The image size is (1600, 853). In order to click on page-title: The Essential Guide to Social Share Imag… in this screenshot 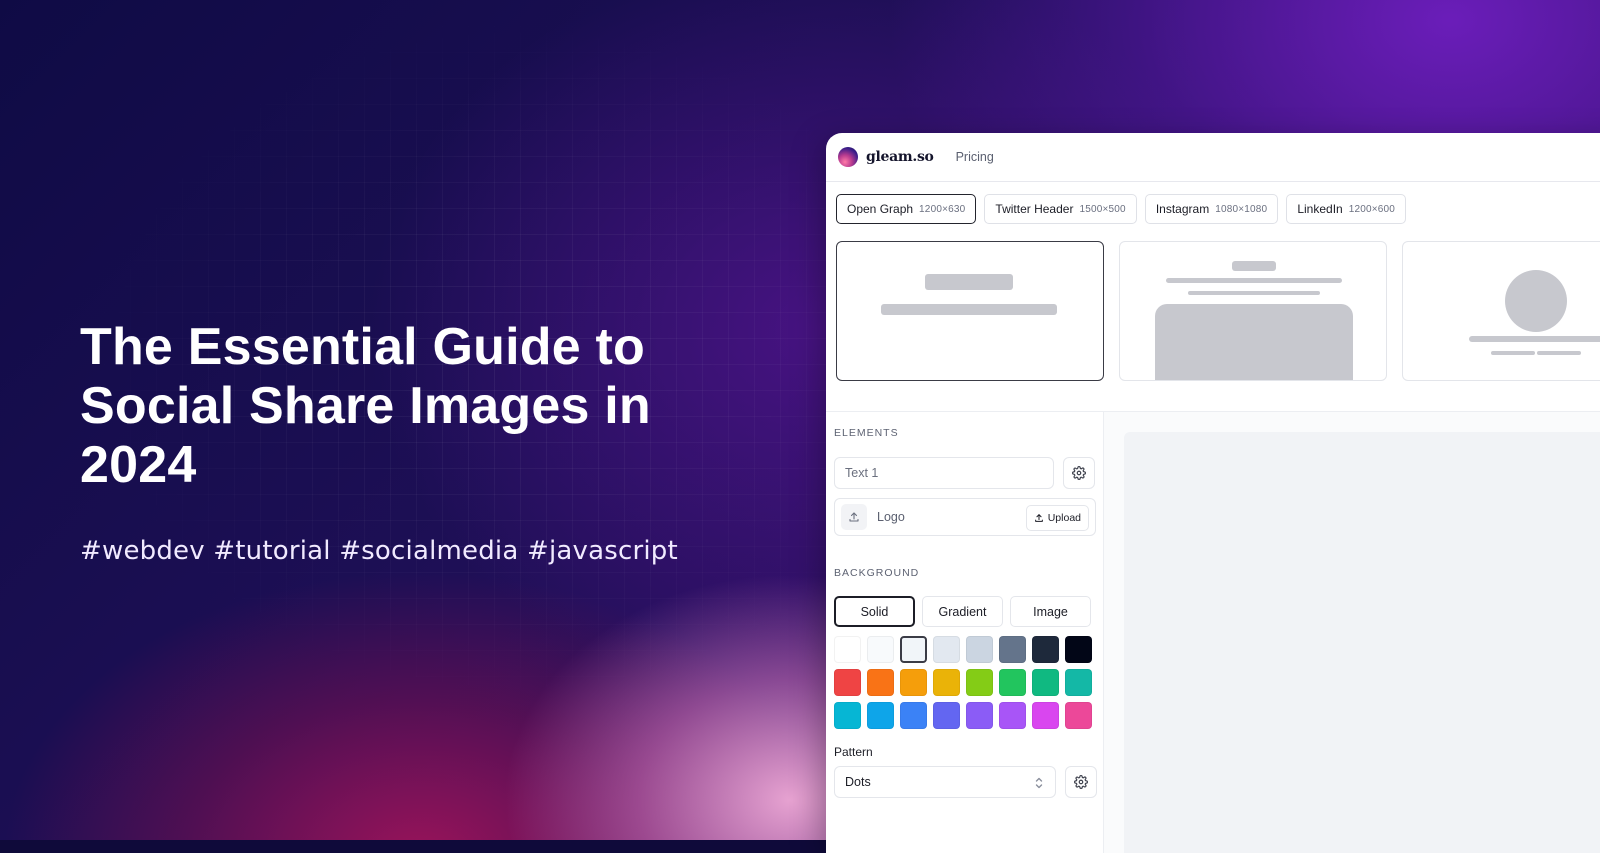, I will do `click(365, 406)`.